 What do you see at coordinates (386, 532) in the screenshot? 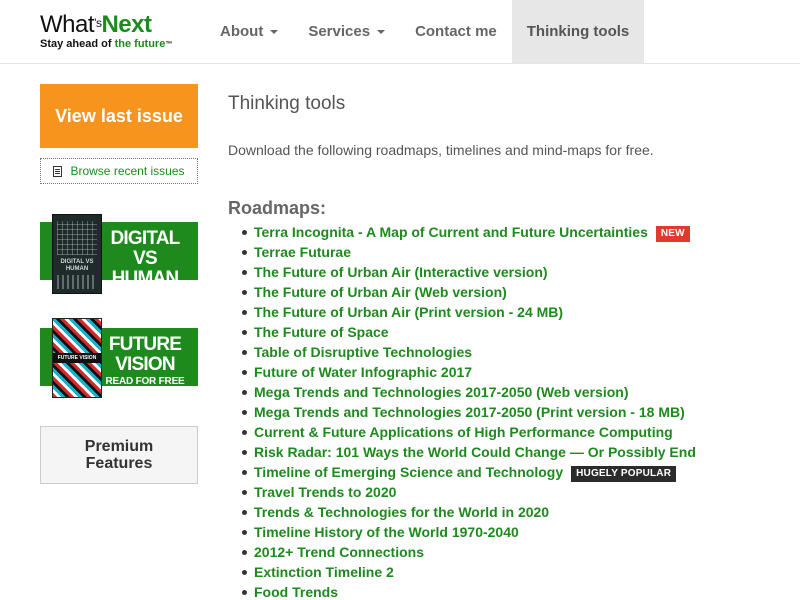
I see `roadmap-link: Timeline History of the World 1970-2040` at bounding box center [386, 532].